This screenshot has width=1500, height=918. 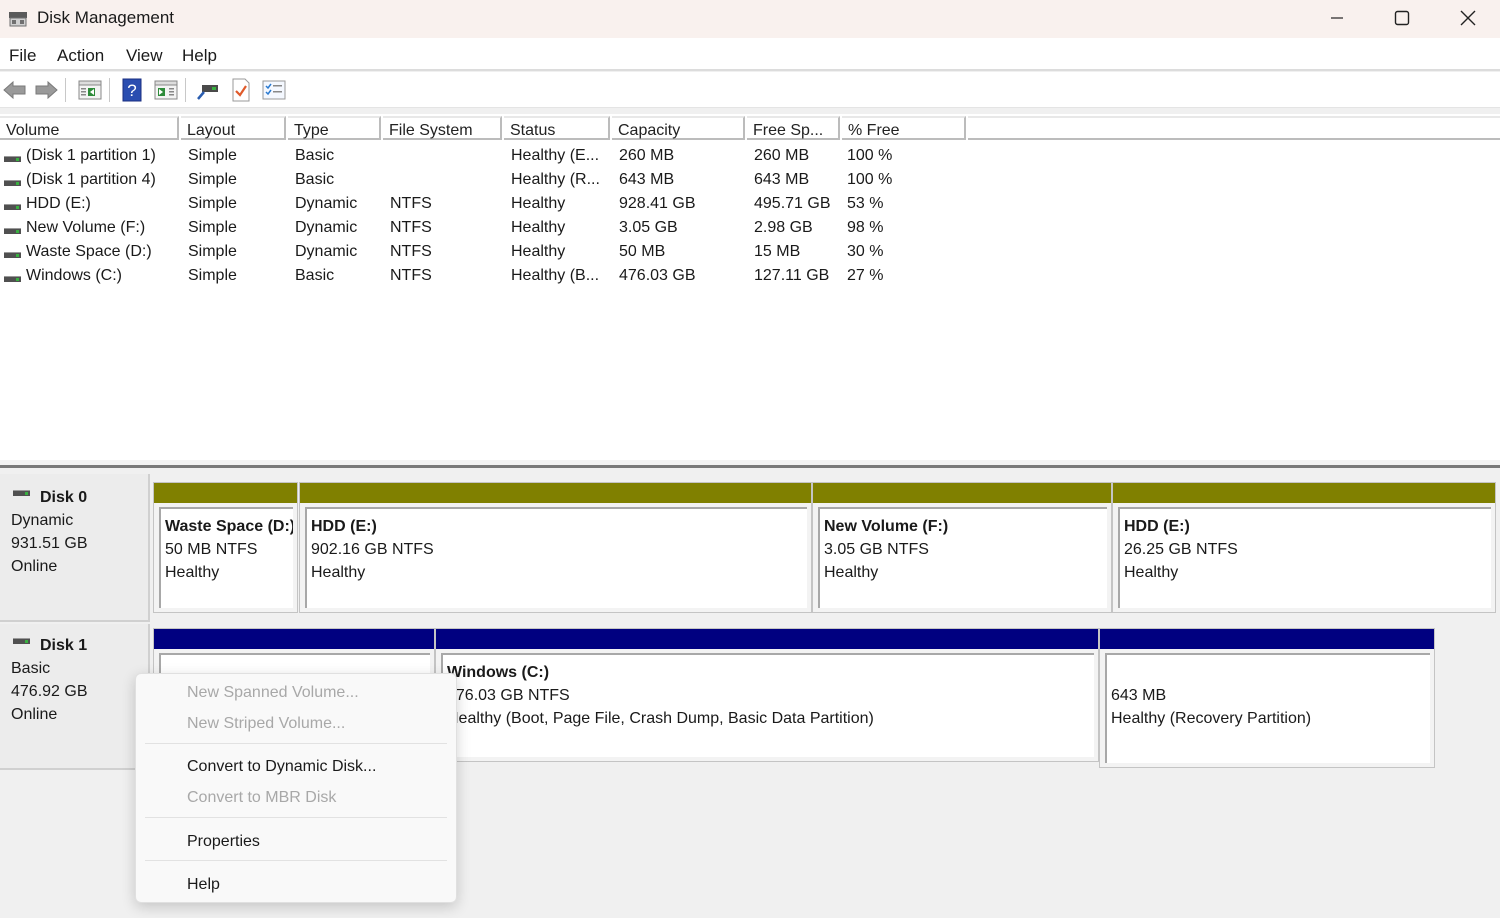 I want to click on column-header-volume: Volume, so click(x=89, y=128).